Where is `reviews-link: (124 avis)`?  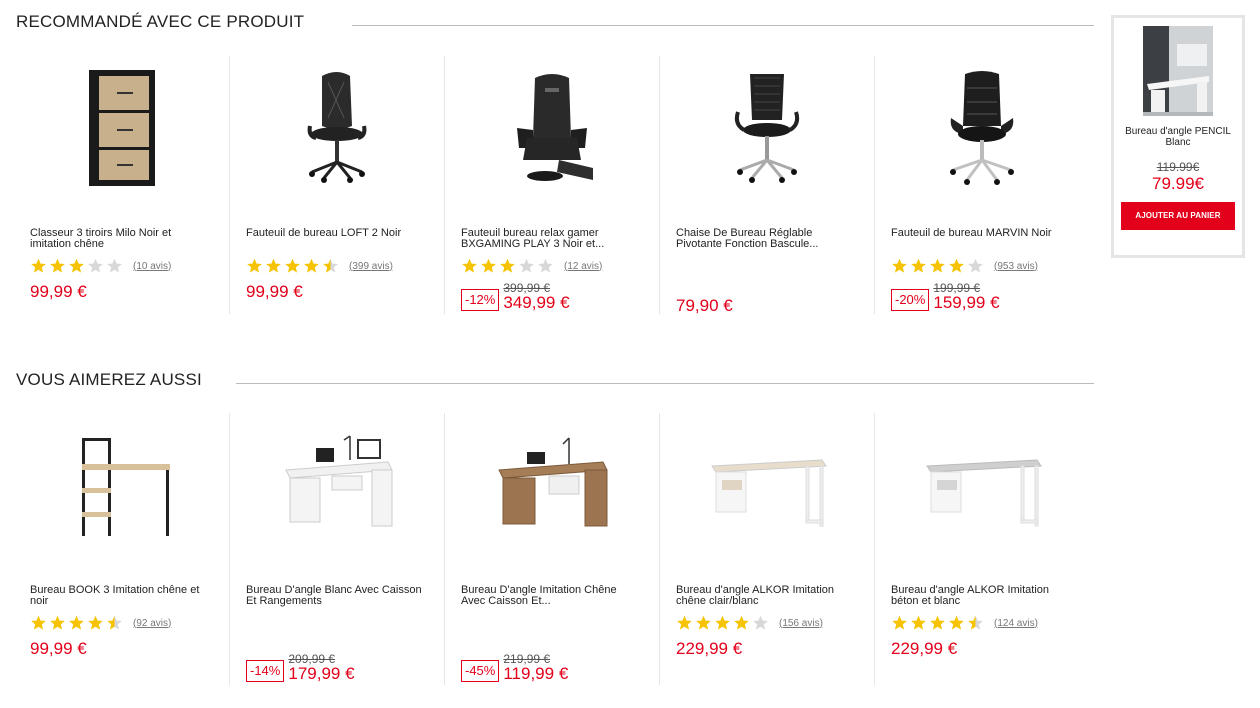
reviews-link: (124 avis) is located at coordinates (1016, 623).